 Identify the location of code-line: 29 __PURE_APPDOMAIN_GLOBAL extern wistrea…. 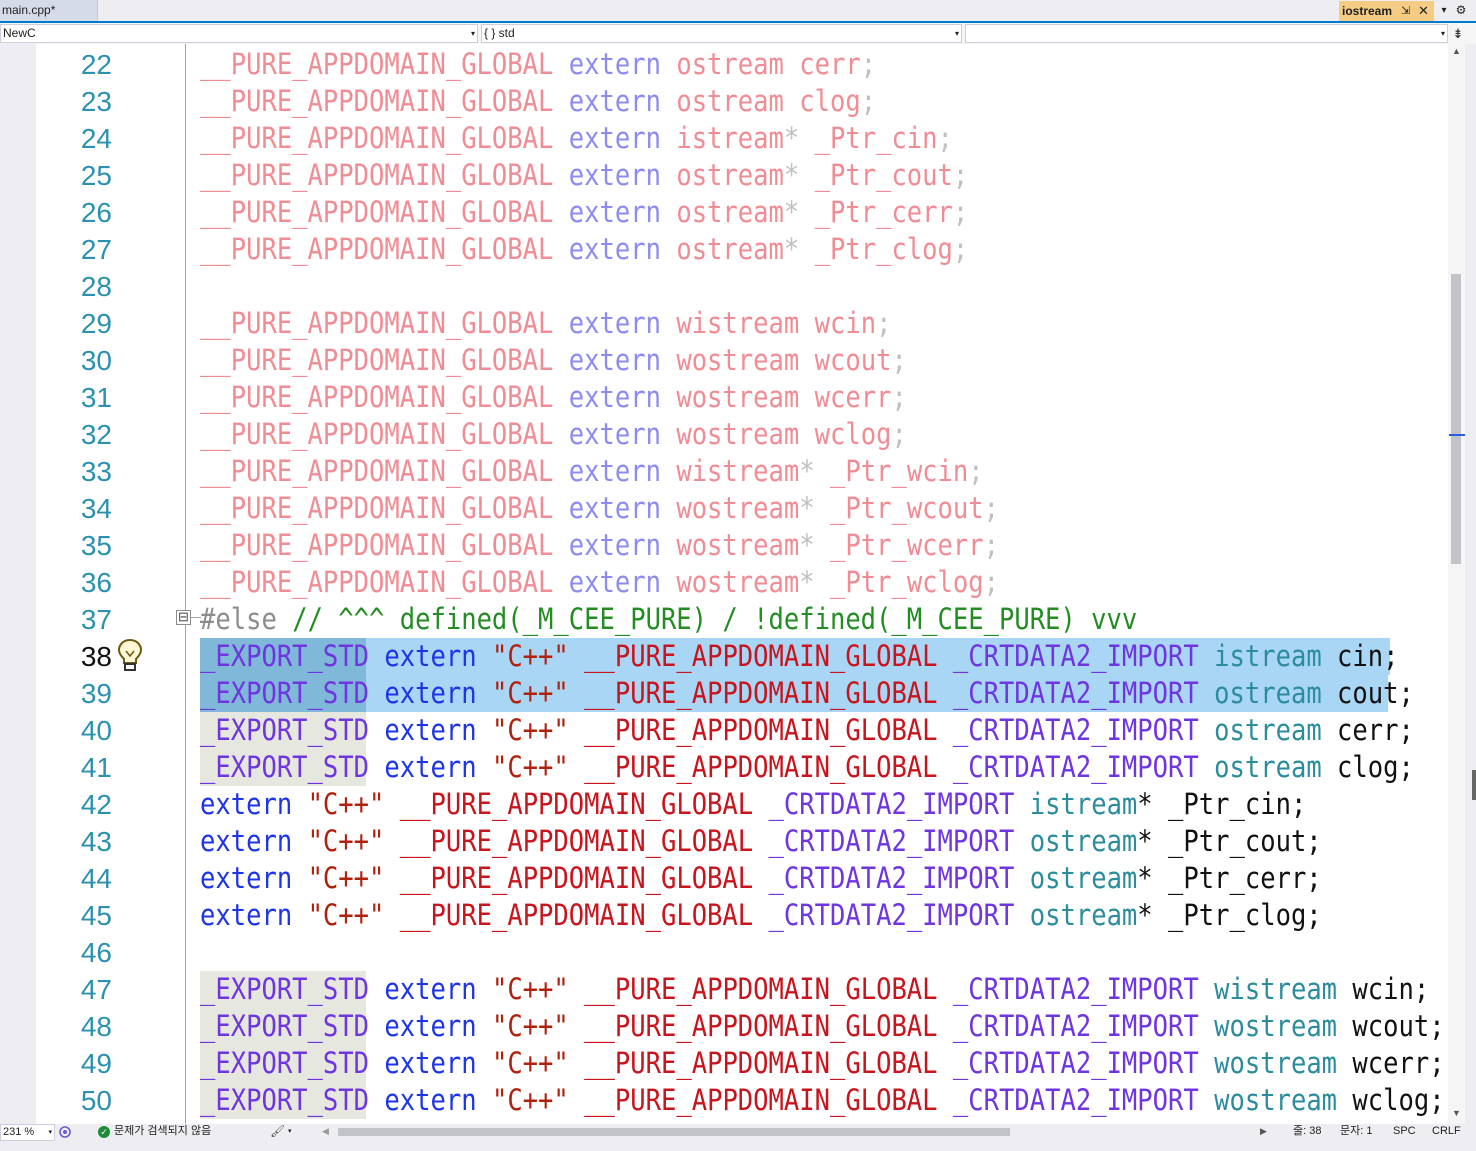
(724, 323).